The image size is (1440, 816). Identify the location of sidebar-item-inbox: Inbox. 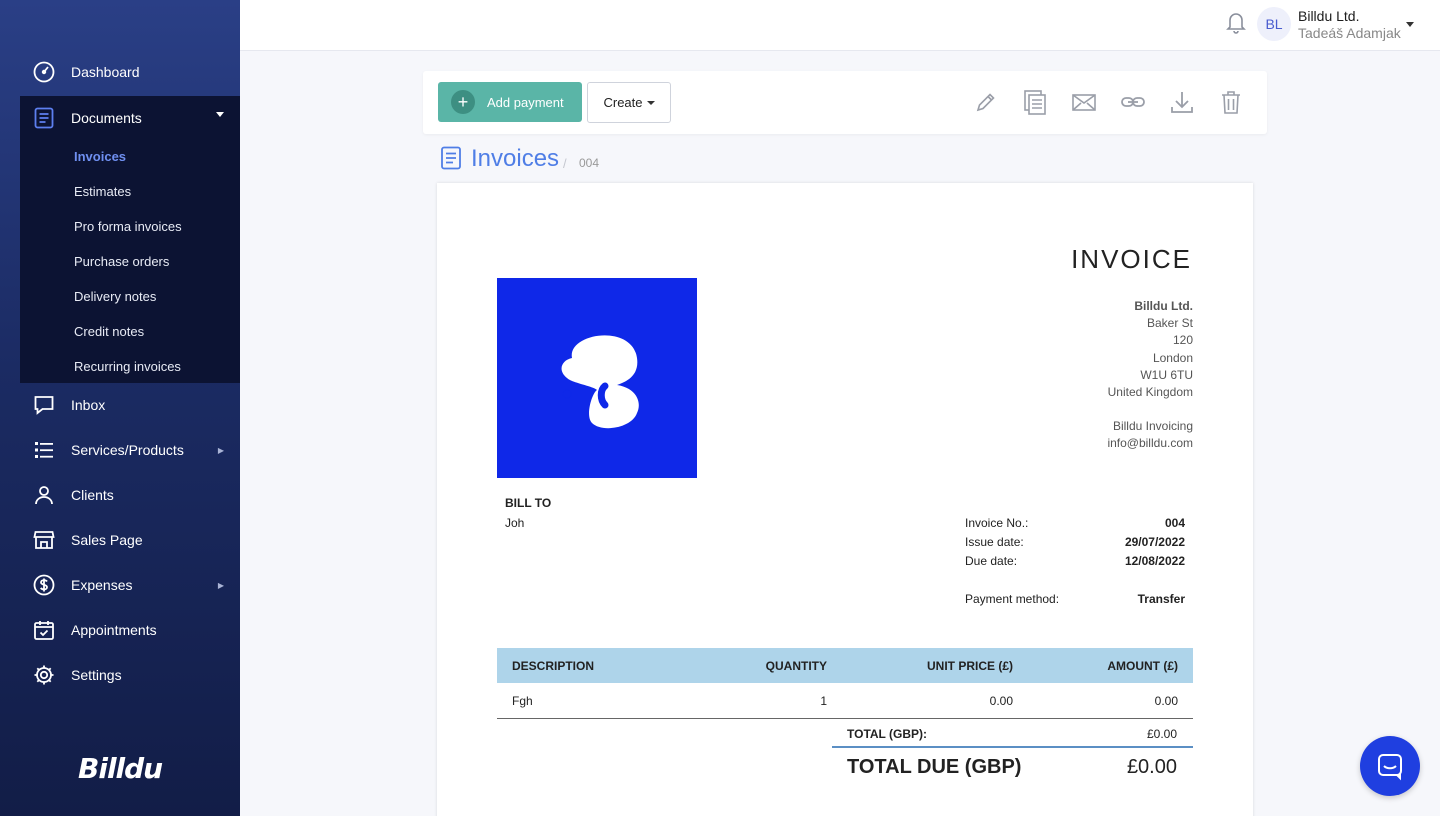
(120, 405).